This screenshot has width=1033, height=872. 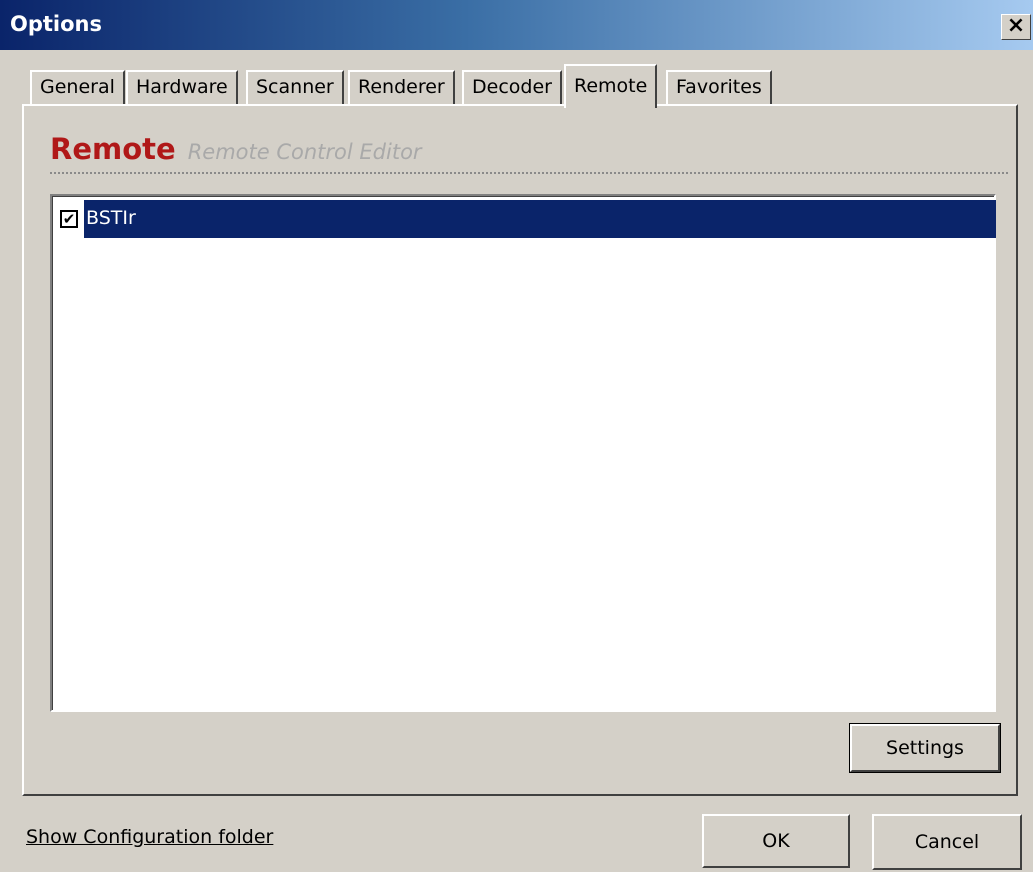 I want to click on section-heading: Remote Remote Control Editor, so click(x=236, y=149).